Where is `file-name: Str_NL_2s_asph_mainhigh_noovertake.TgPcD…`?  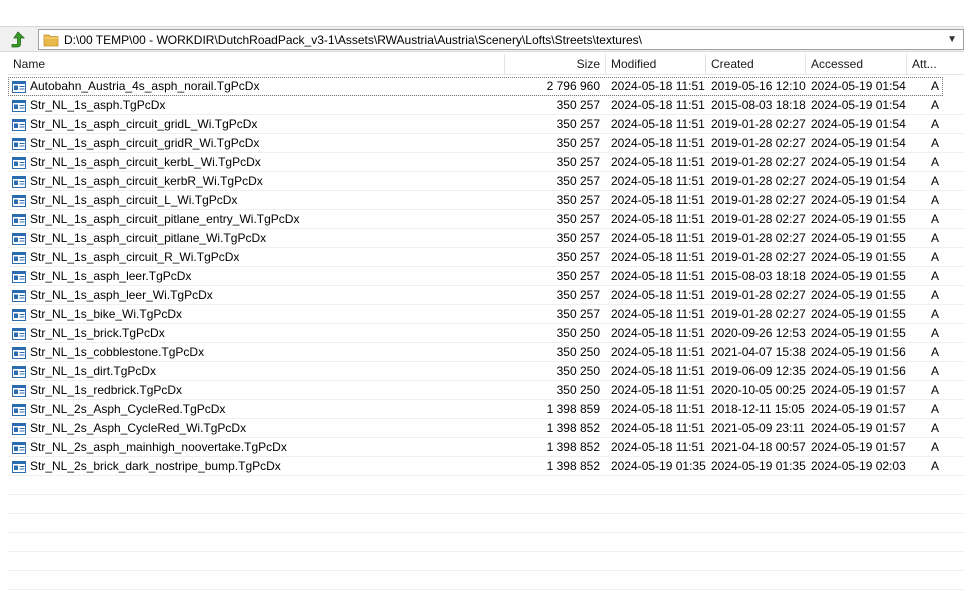
file-name: Str_NL_2s_asph_mainhigh_noovertake.TgPcD… is located at coordinates (158, 447).